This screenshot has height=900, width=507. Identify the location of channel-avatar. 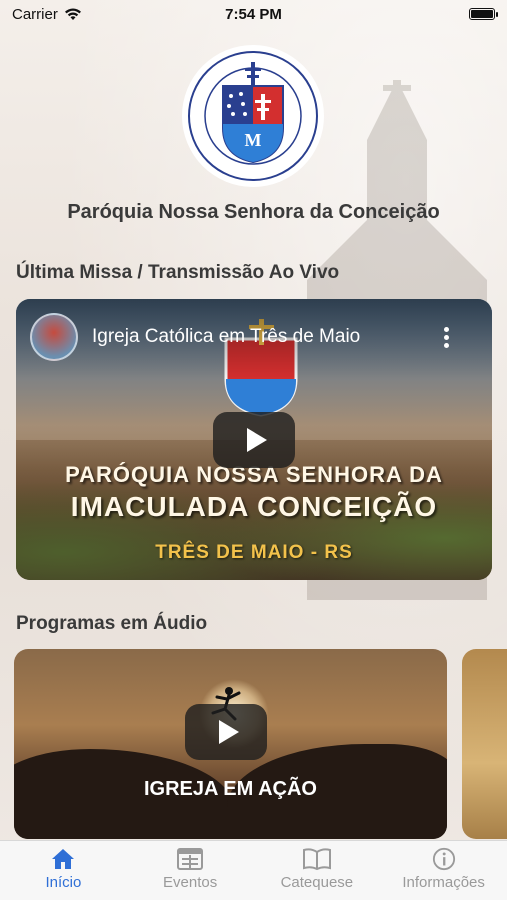
(54, 337).